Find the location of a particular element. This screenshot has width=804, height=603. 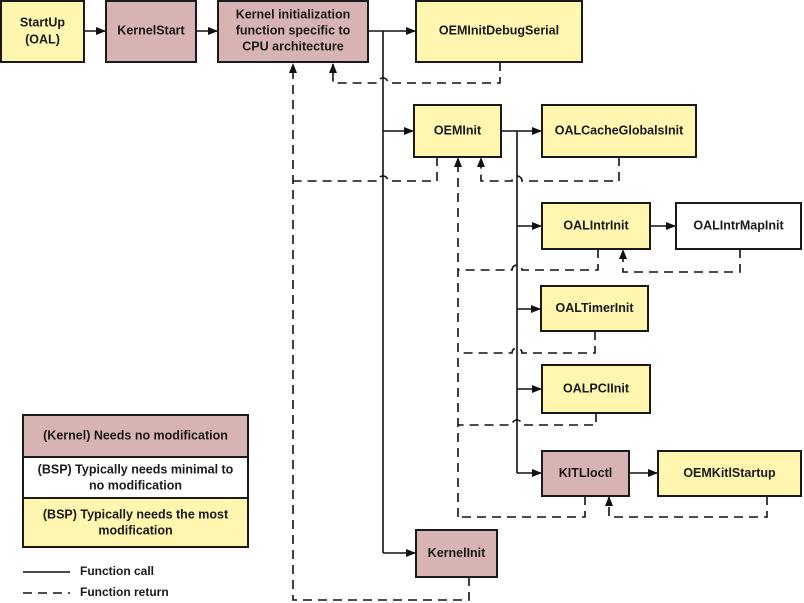

node-label: function specific to is located at coordinates (293, 30).